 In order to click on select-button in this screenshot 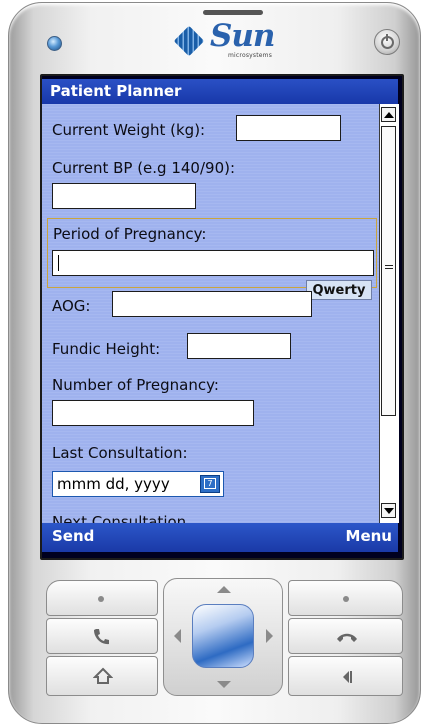, I will do `click(223, 636)`.